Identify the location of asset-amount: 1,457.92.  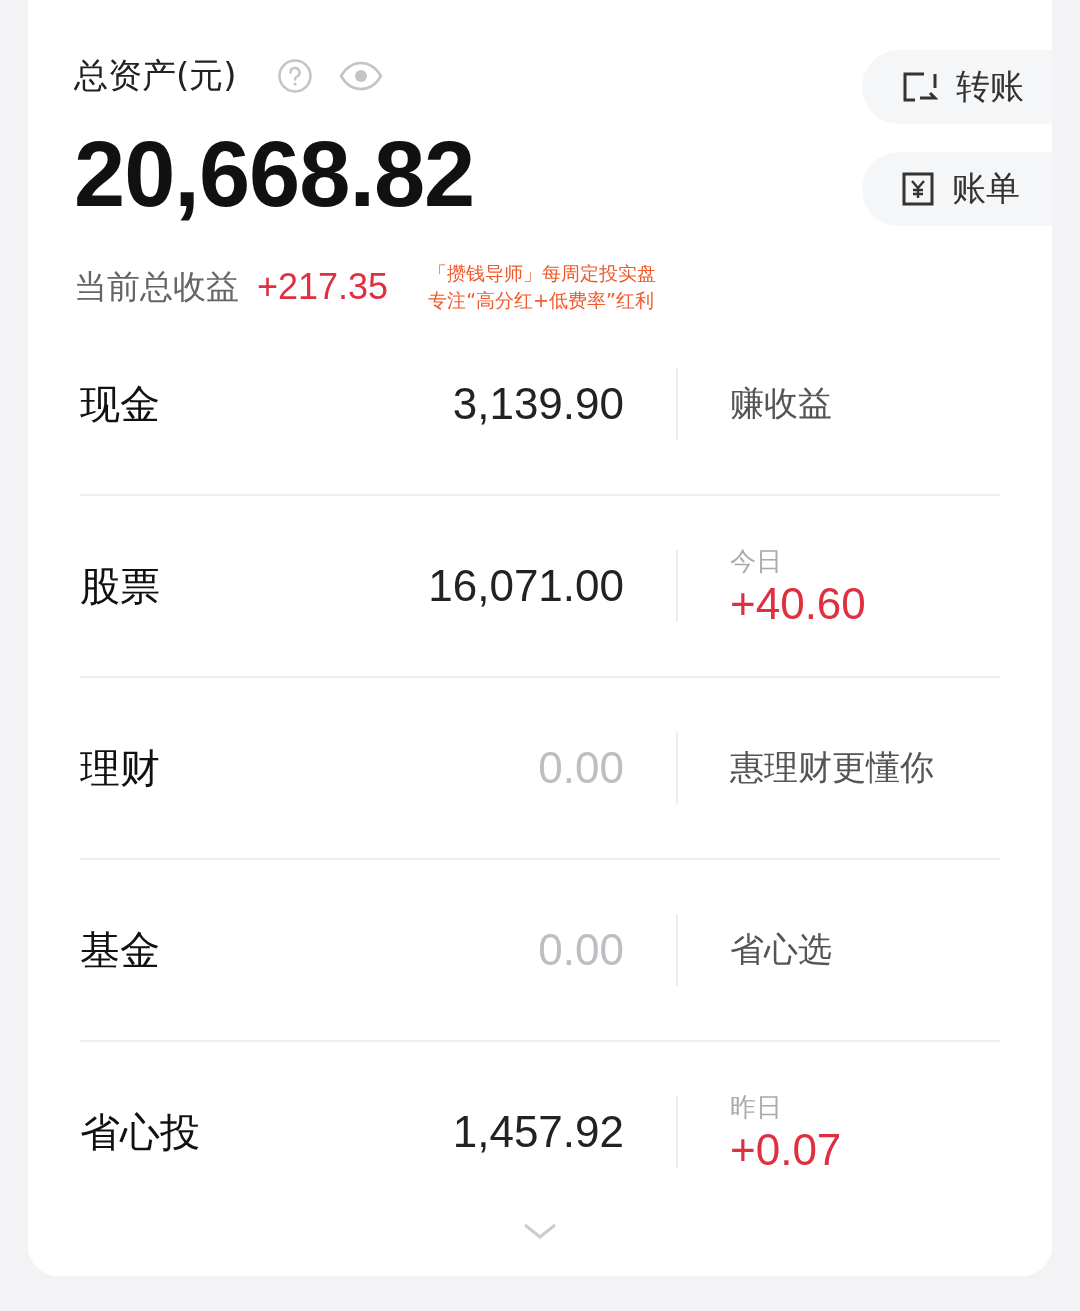
(537, 1132).